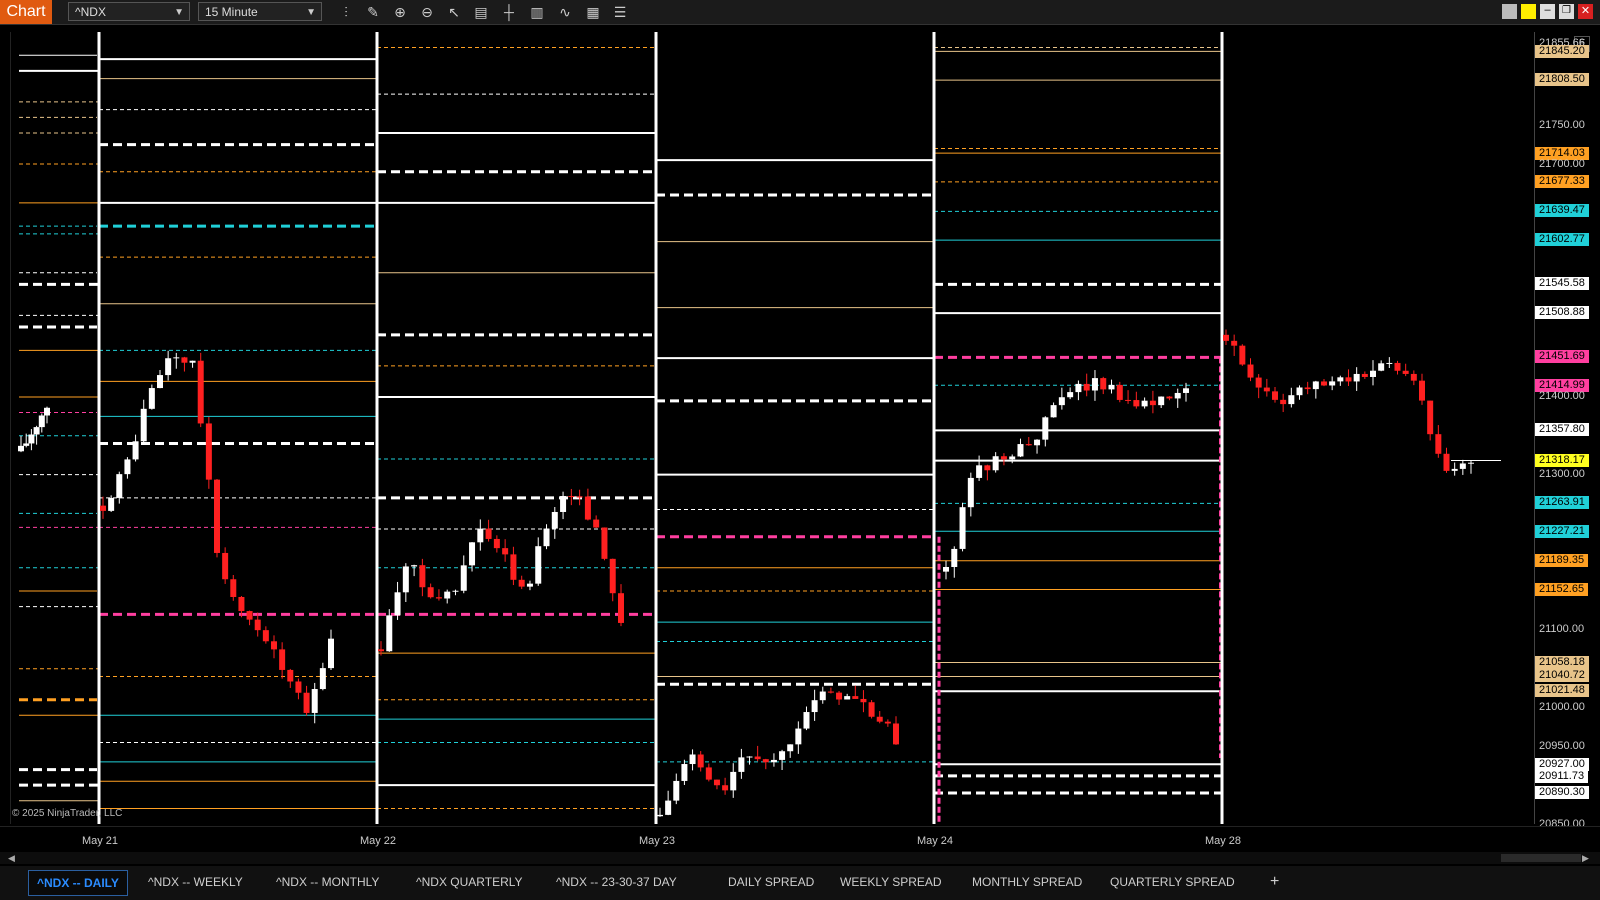 The height and width of the screenshot is (900, 1600). I want to click on instrument-selector: ^NDX ▼, so click(129, 11).